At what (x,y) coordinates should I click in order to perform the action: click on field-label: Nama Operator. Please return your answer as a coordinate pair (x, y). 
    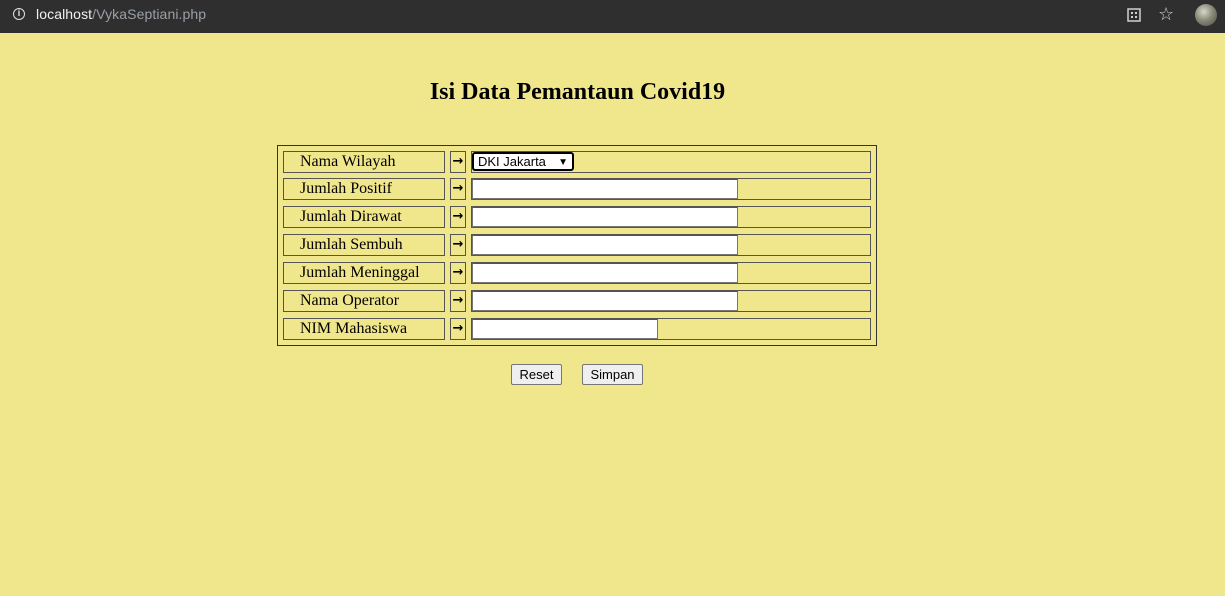
    Looking at the image, I should click on (364, 301).